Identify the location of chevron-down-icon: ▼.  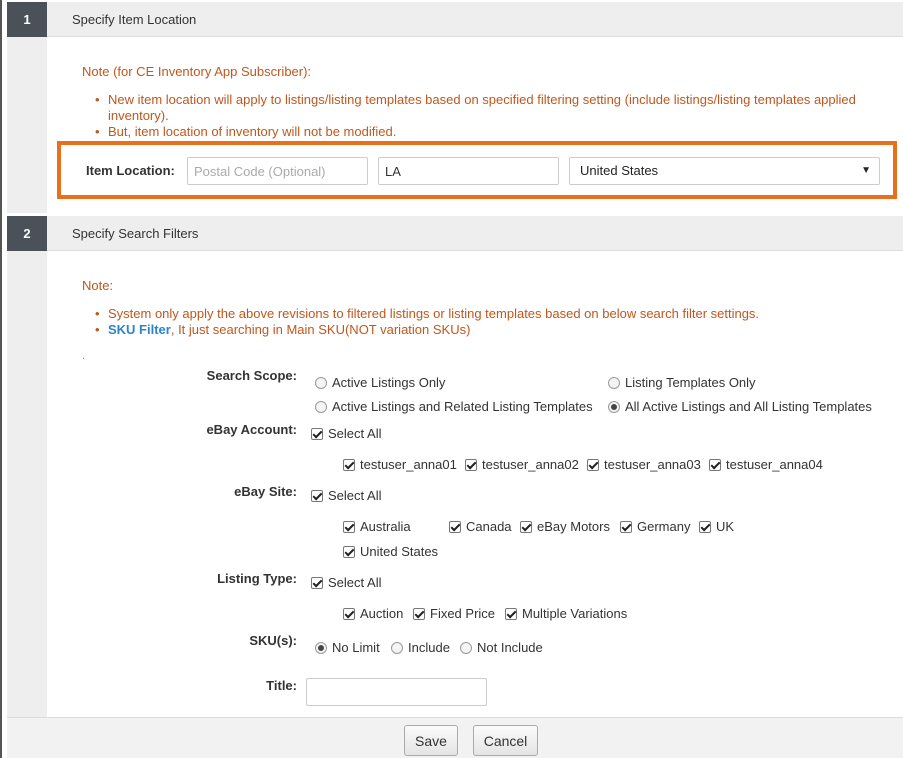
(866, 170).